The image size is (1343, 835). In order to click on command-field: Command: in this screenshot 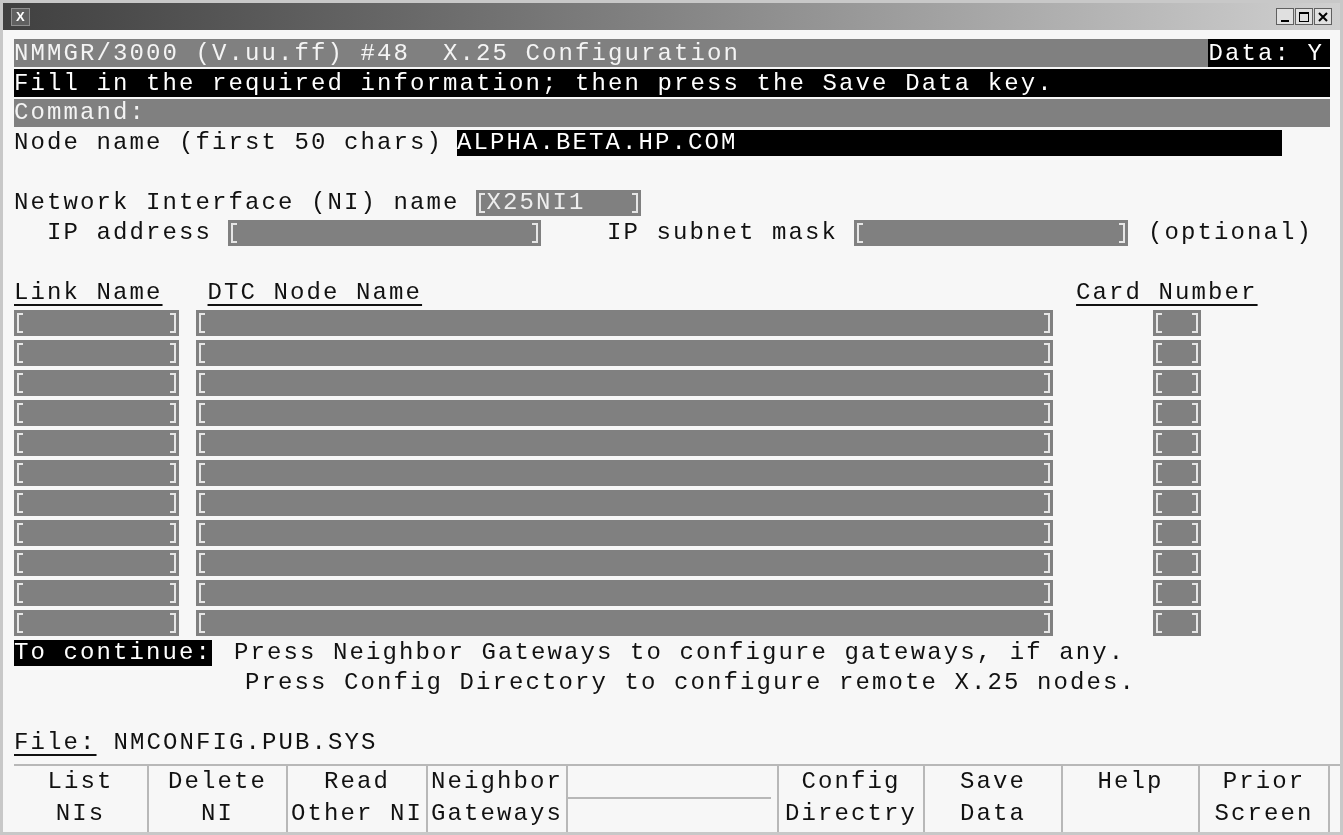, I will do `click(672, 113)`.